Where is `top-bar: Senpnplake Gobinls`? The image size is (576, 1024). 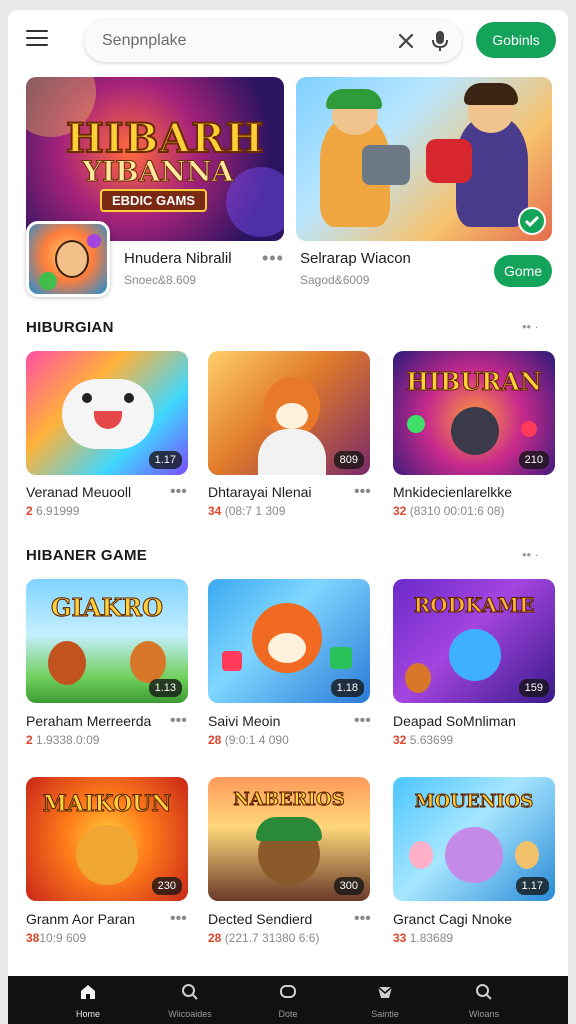 top-bar: Senpnplake Gobinls is located at coordinates (288, 42).